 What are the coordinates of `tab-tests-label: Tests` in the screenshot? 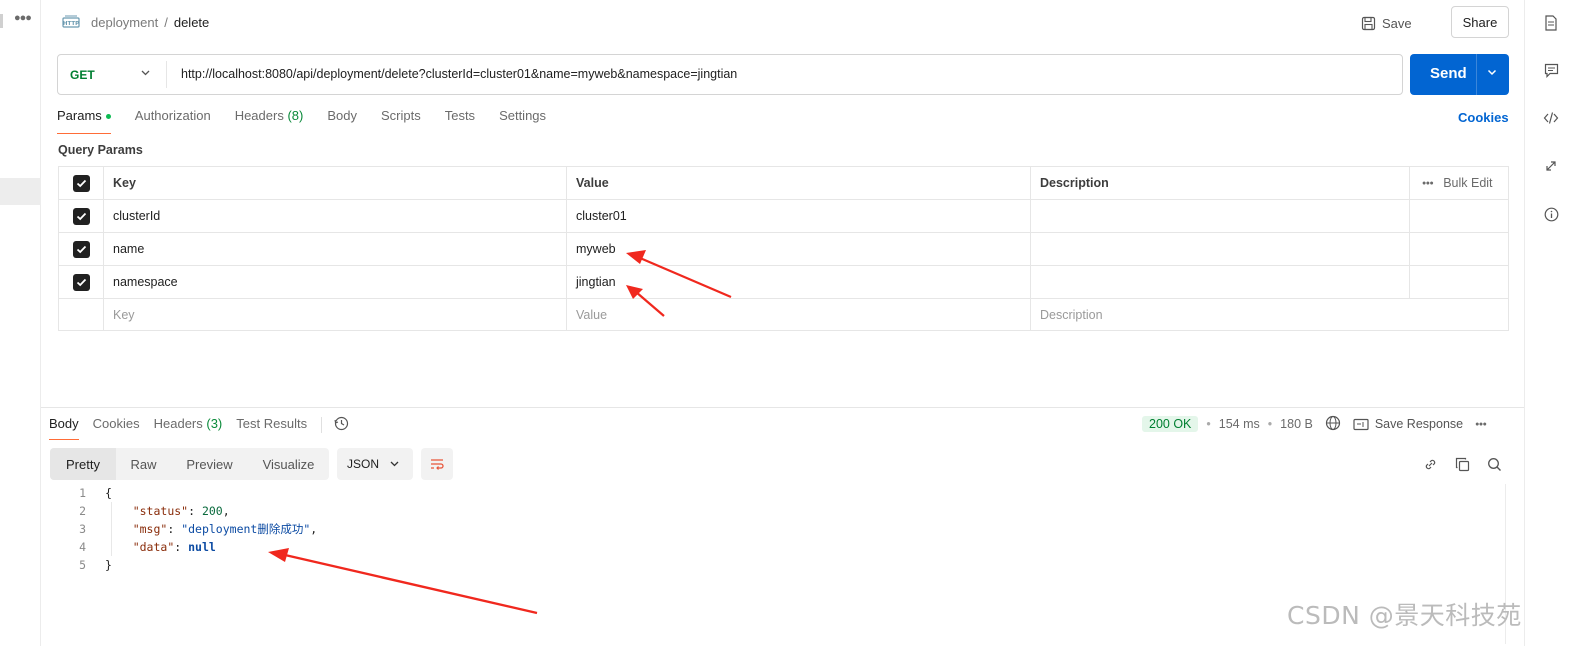 It's located at (460, 115).